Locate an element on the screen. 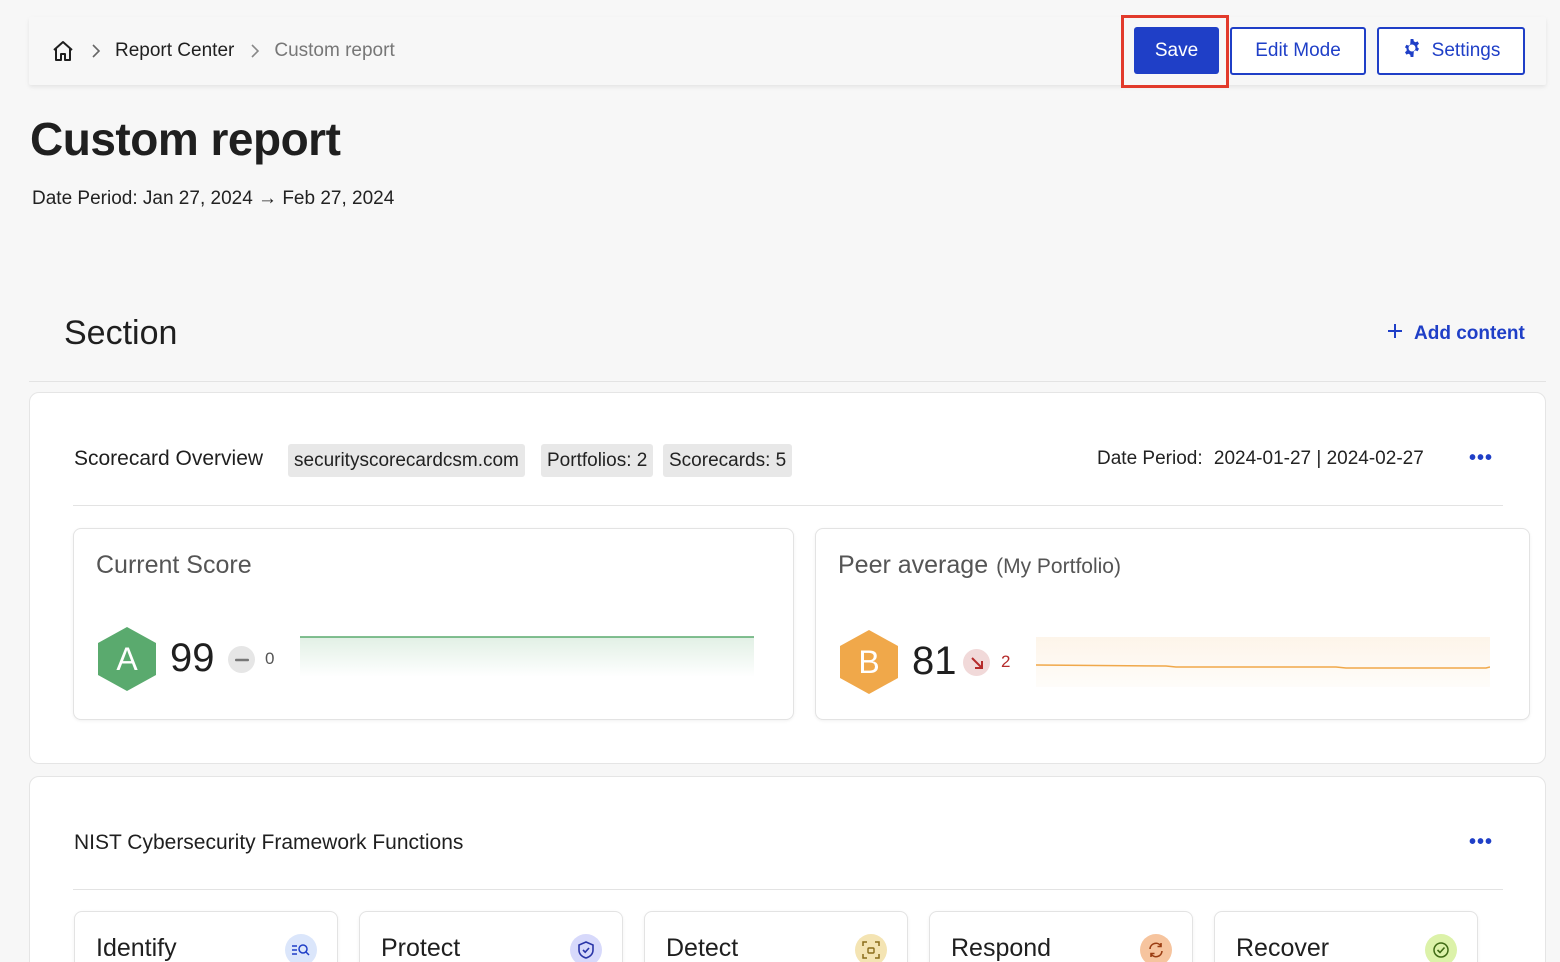 The height and width of the screenshot is (962, 1560). function-card-respond: Respond is located at coordinates (1061, 936).